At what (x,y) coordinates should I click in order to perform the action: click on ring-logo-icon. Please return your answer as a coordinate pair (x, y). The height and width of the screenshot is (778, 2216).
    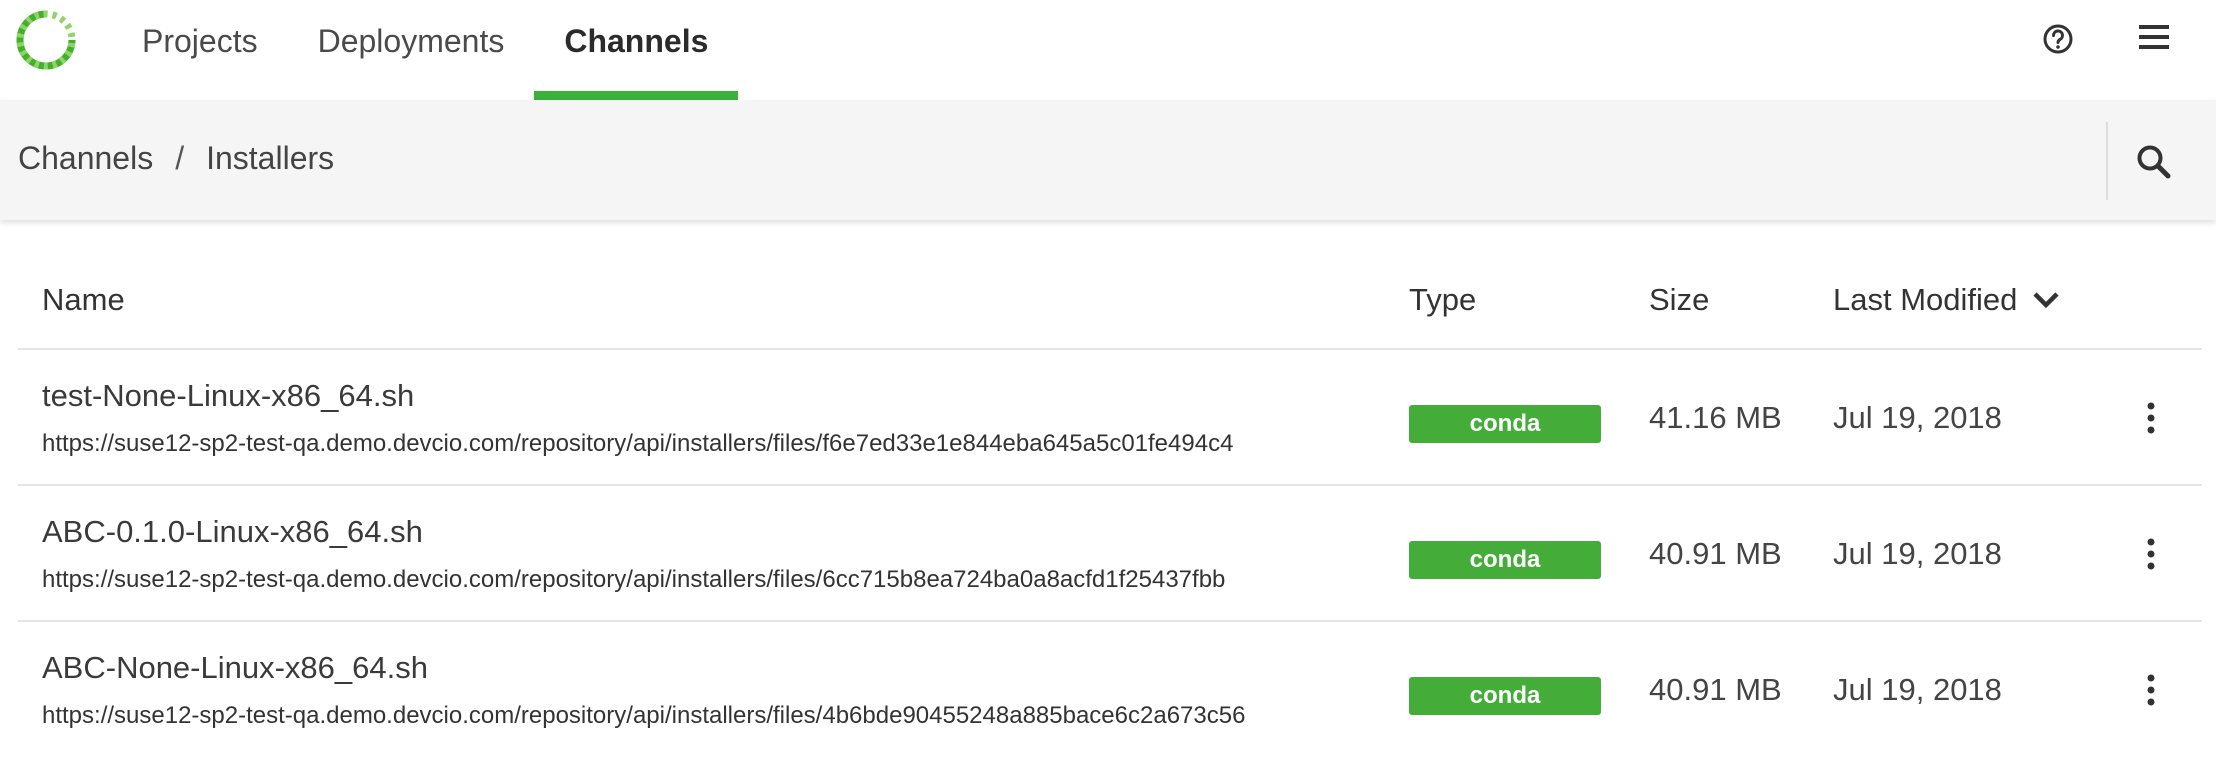
    Looking at the image, I should click on (46, 40).